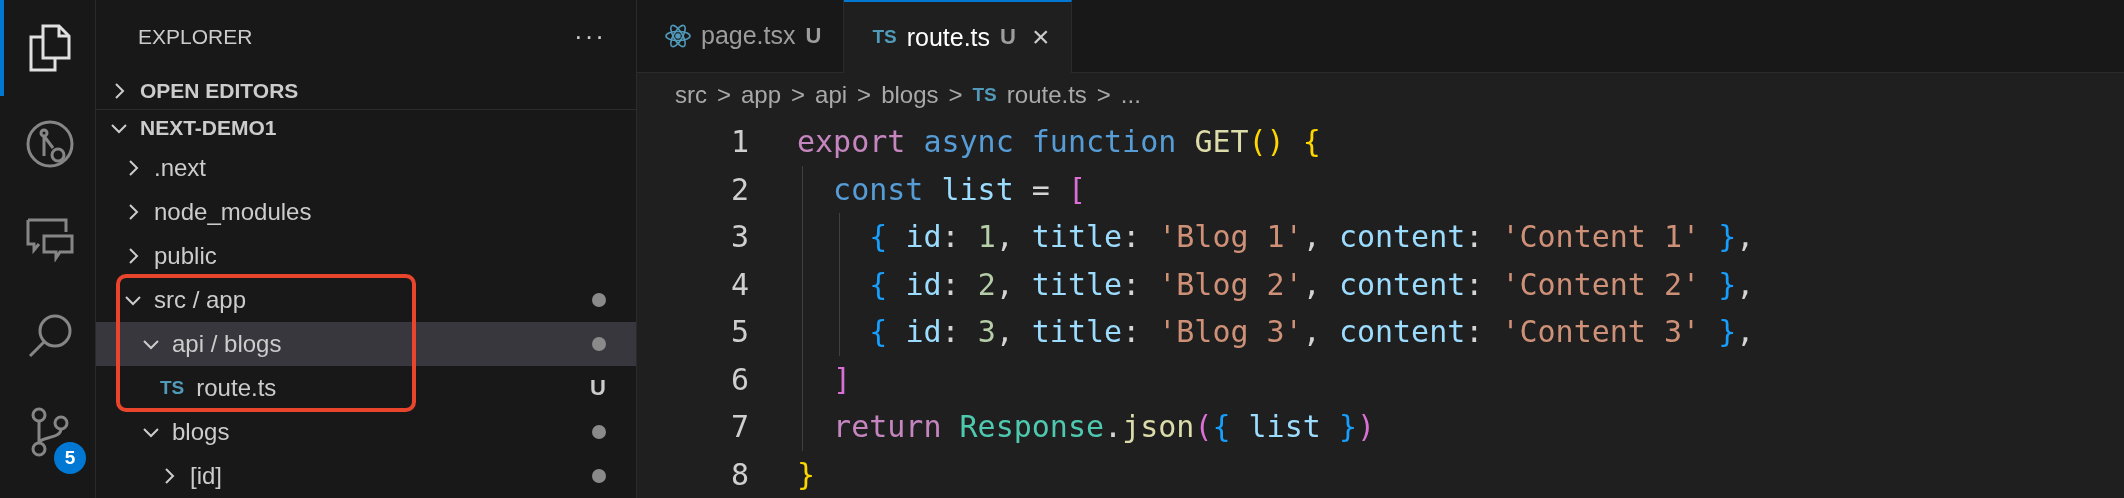  Describe the element at coordinates (739, 332) in the screenshot. I see `line-number: 5` at that location.